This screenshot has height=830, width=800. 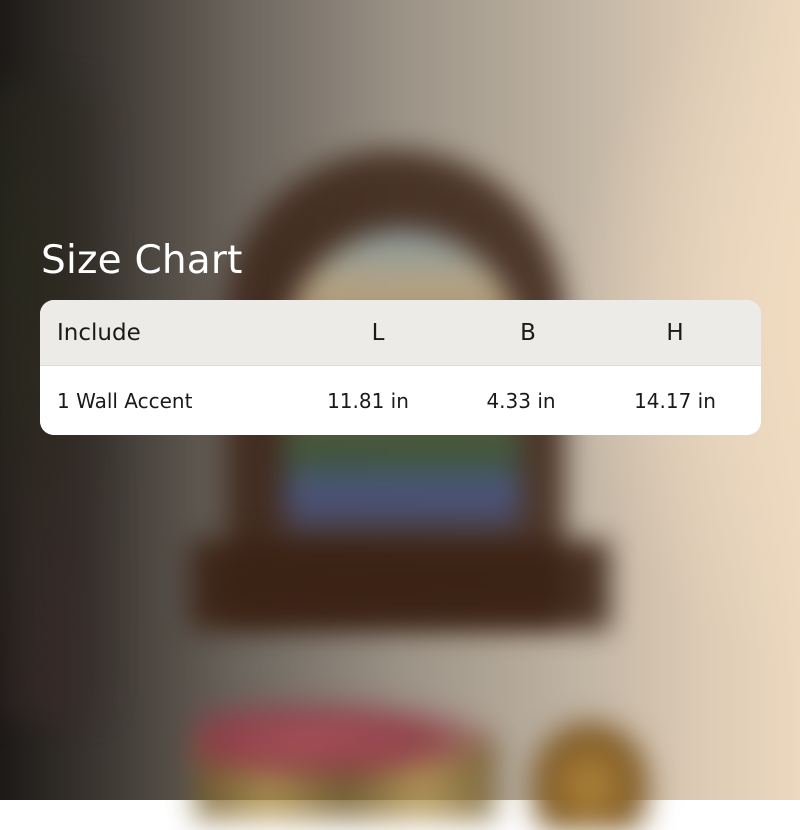 What do you see at coordinates (521, 401) in the screenshot?
I see `cell-breadth: 4.33 in` at bounding box center [521, 401].